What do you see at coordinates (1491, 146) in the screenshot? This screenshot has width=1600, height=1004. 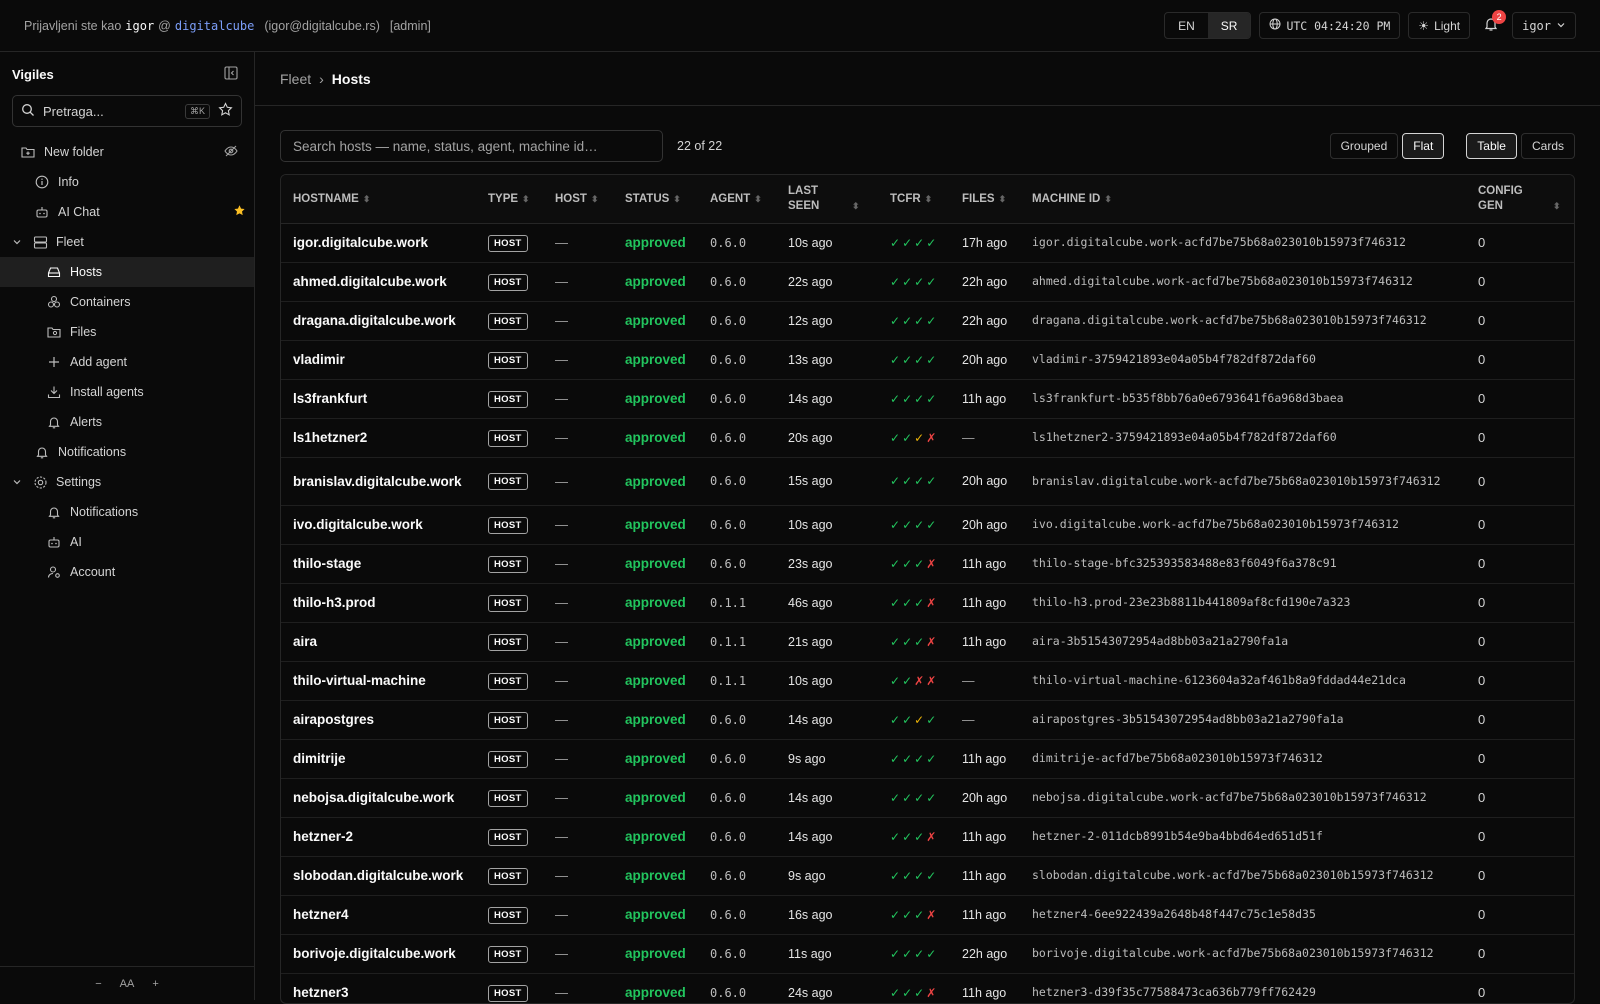 I see `table-view-button: Table` at bounding box center [1491, 146].